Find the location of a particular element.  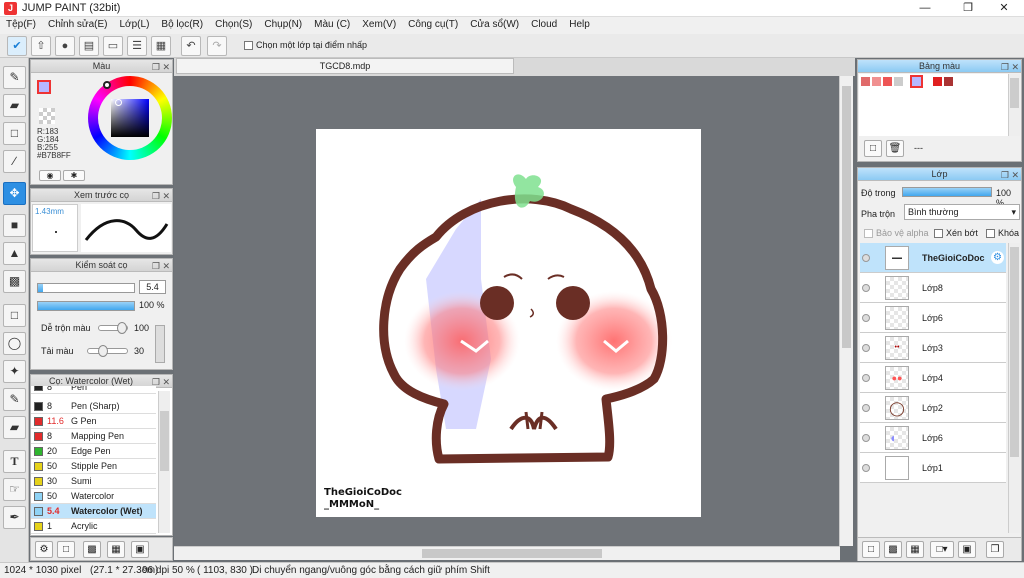

move-tool-icon: ✥ is located at coordinates (14, 193).